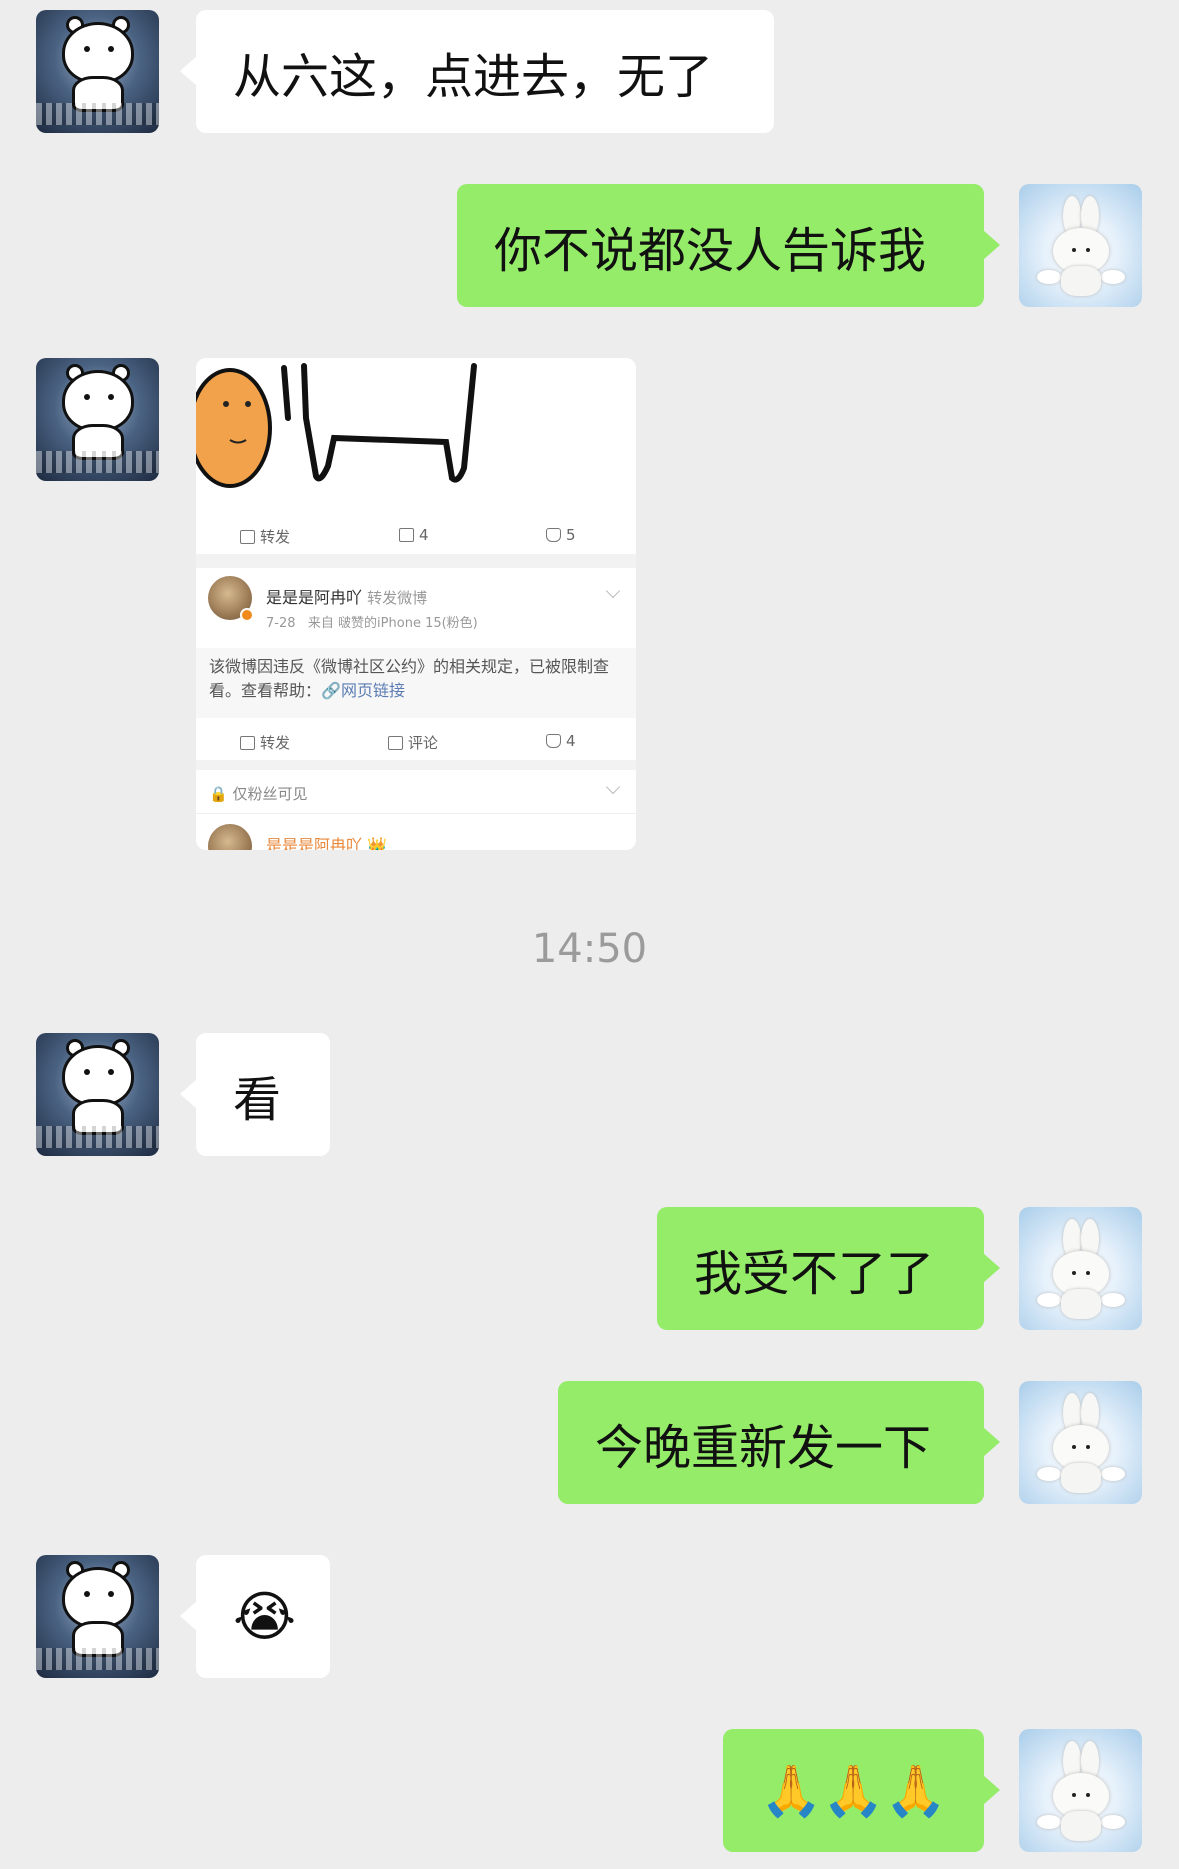 The height and width of the screenshot is (1869, 1179). I want to click on visibility-text: 仅粉丝可见, so click(270, 794).